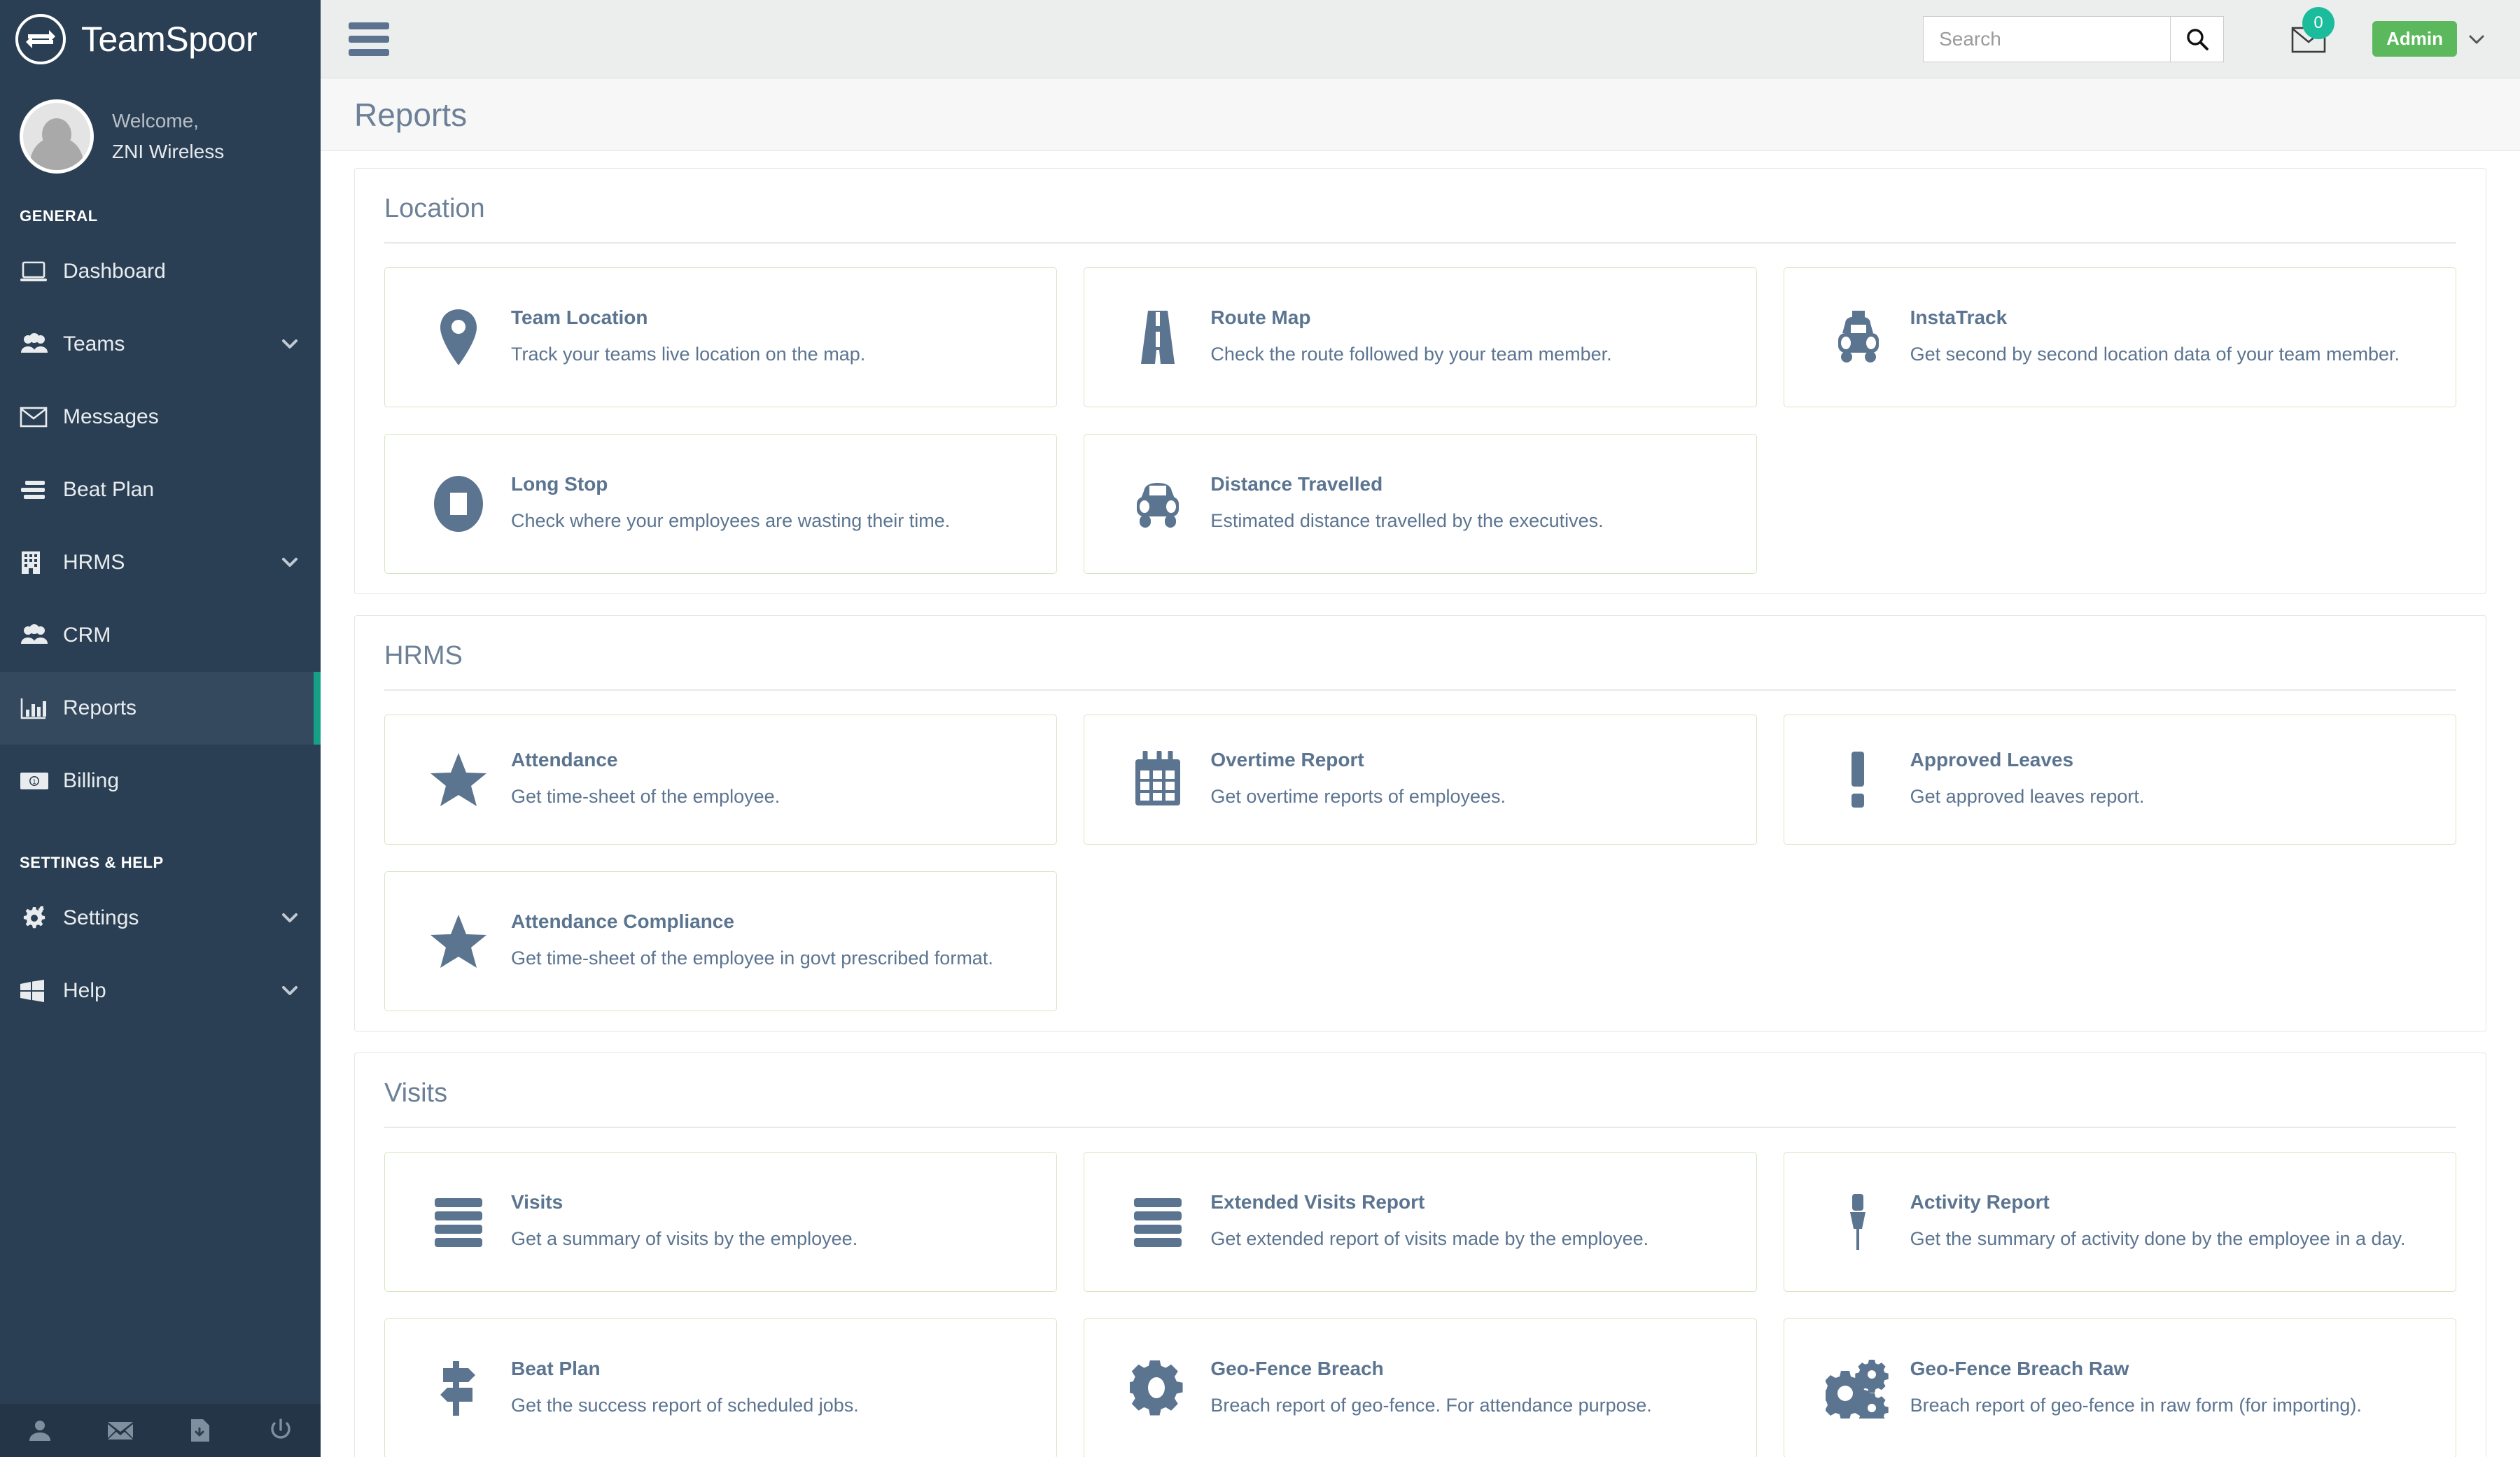  I want to click on laptop-icon, so click(41, 271).